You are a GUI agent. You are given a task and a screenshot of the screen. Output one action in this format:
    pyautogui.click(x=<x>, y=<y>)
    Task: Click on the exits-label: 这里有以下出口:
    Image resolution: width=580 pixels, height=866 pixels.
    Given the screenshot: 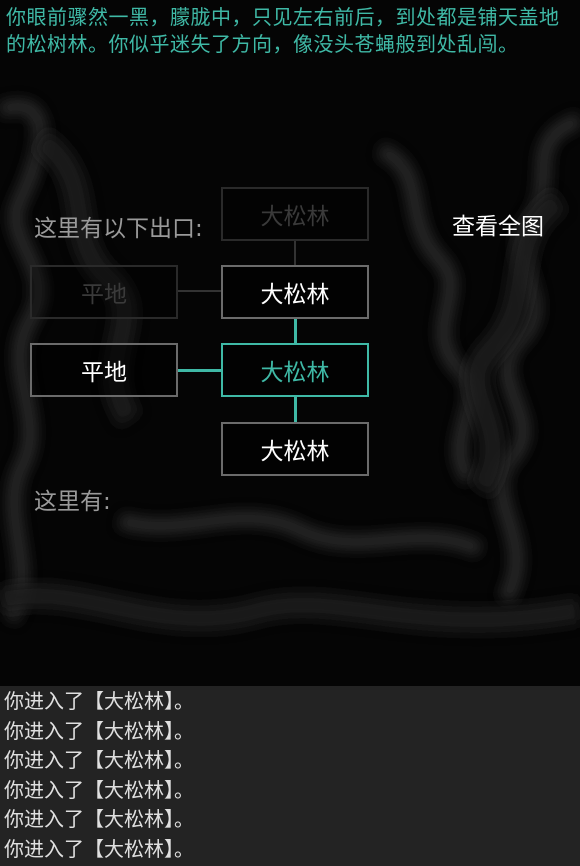 What is the action you would take?
    pyautogui.click(x=118, y=229)
    